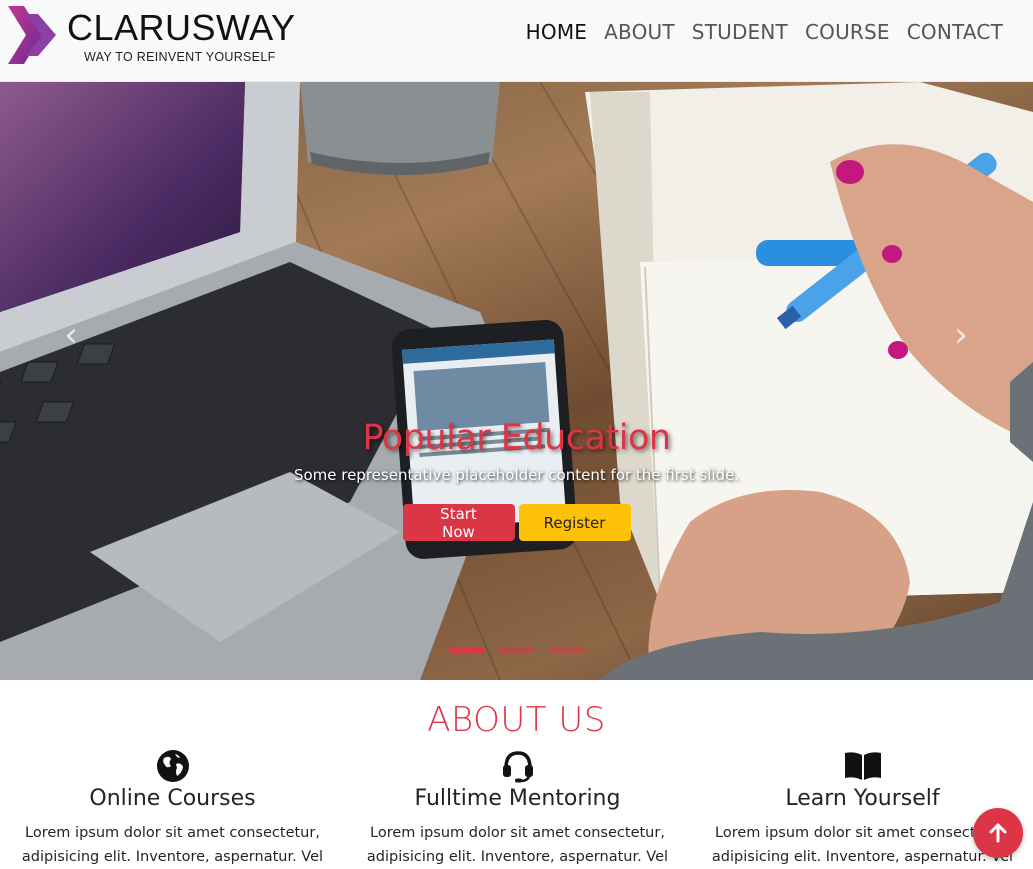 The image size is (1033, 869). Describe the element at coordinates (847, 32) in the screenshot. I see `nav-course: COURSE` at that location.